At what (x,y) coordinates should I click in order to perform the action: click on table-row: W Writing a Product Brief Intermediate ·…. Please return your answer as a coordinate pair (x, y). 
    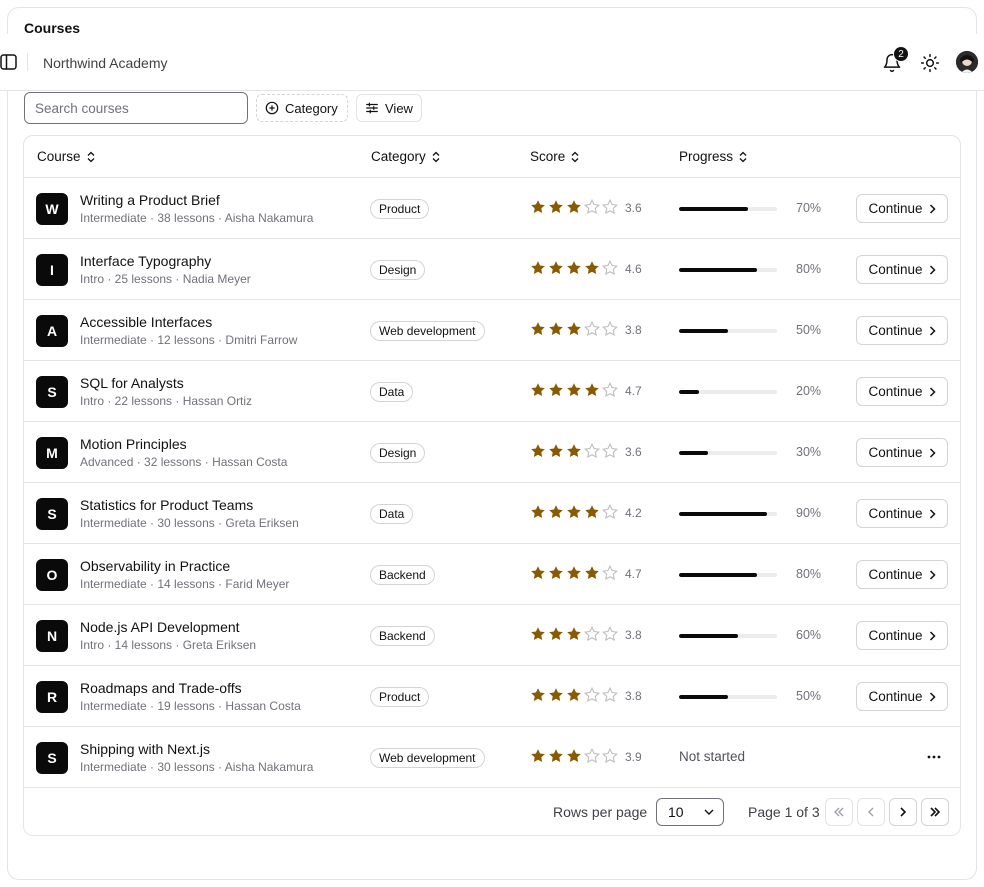
    Looking at the image, I should click on (492, 208).